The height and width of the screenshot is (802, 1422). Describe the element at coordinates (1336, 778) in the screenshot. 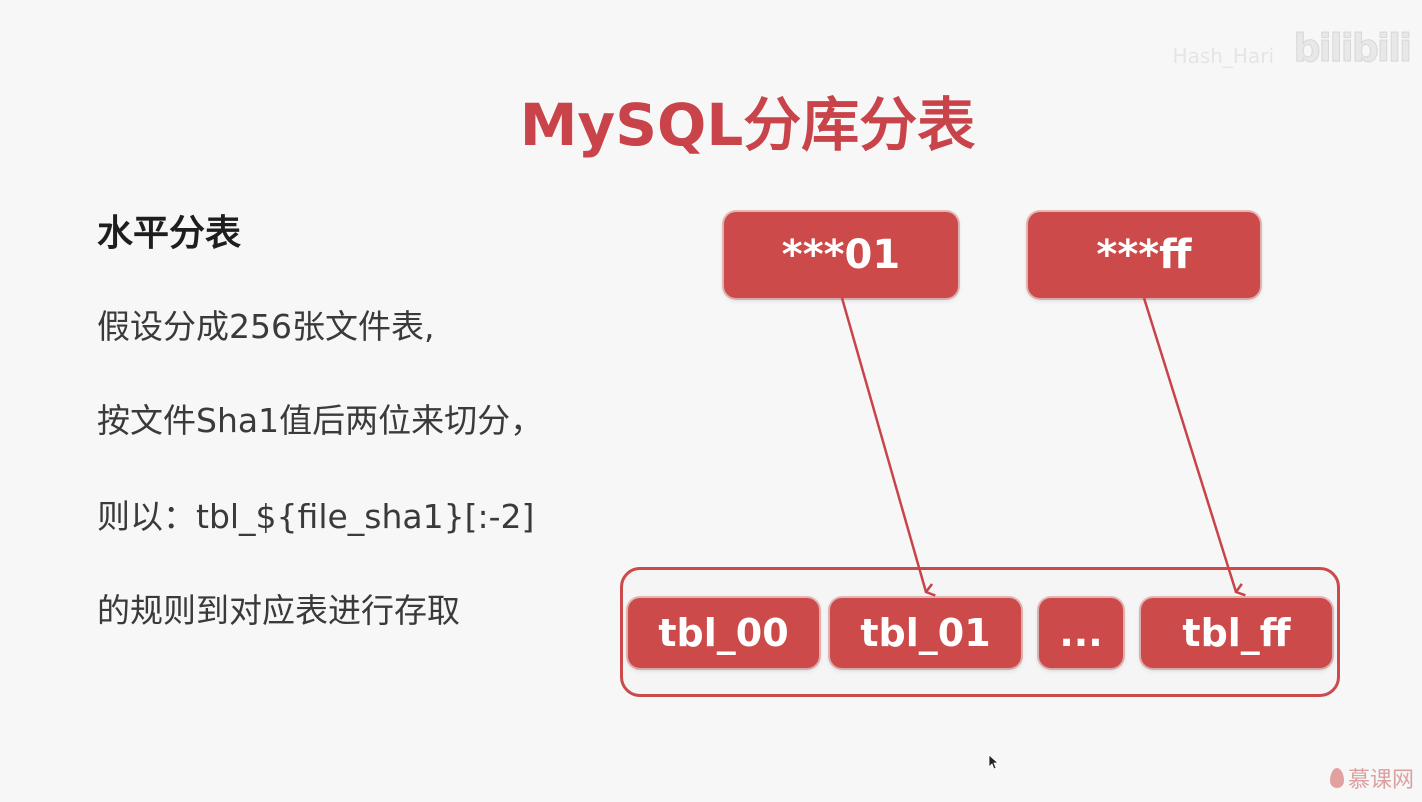

I see `flame-icon` at that location.